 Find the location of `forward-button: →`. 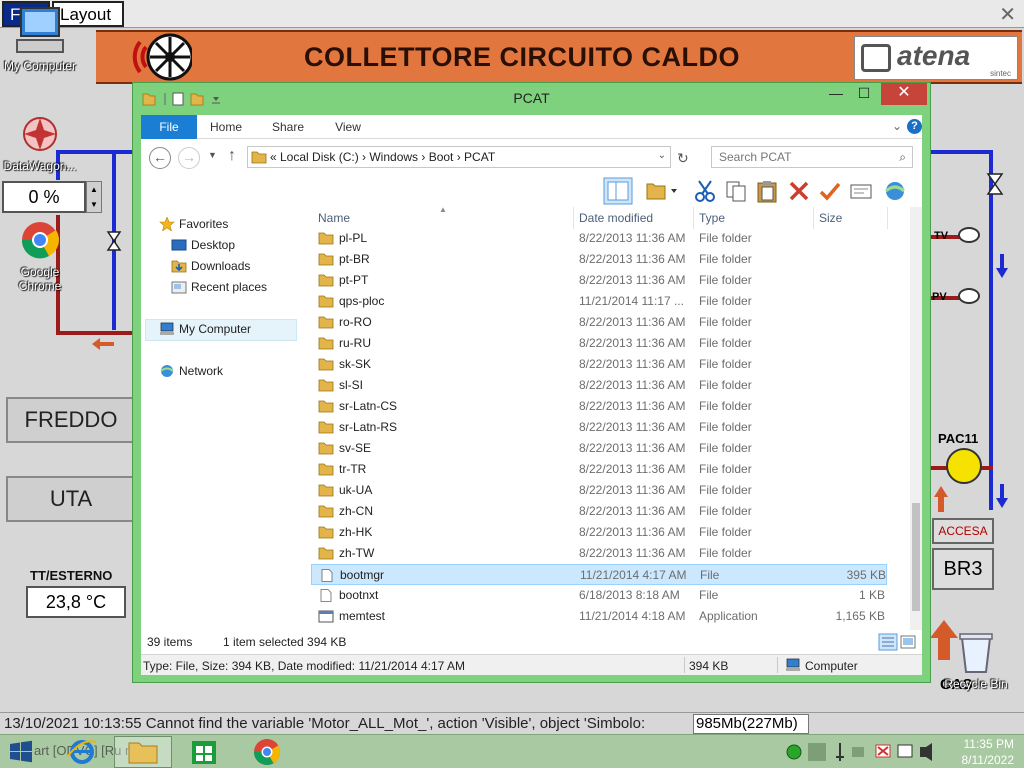

forward-button: → is located at coordinates (189, 158).